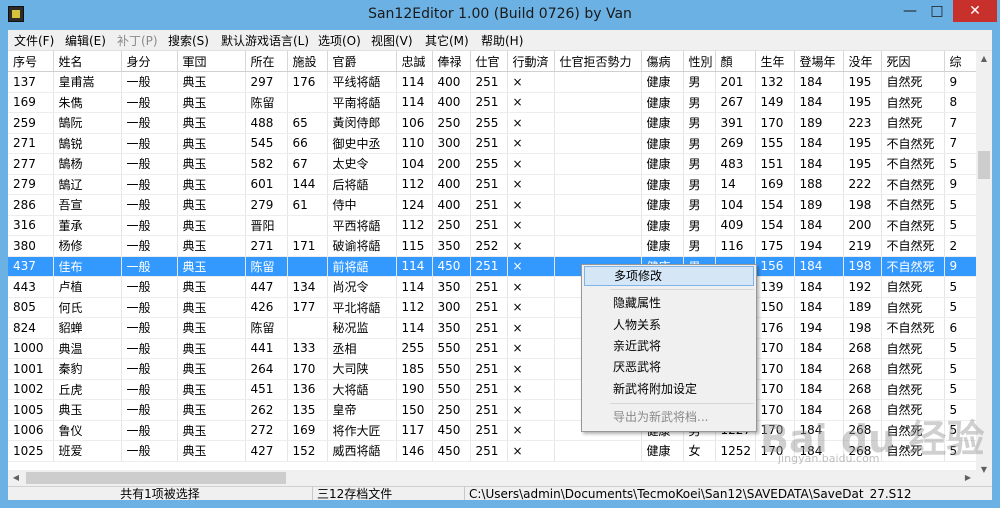 This screenshot has height=508, width=1000. I want to click on table-cell: 112, so click(414, 225).